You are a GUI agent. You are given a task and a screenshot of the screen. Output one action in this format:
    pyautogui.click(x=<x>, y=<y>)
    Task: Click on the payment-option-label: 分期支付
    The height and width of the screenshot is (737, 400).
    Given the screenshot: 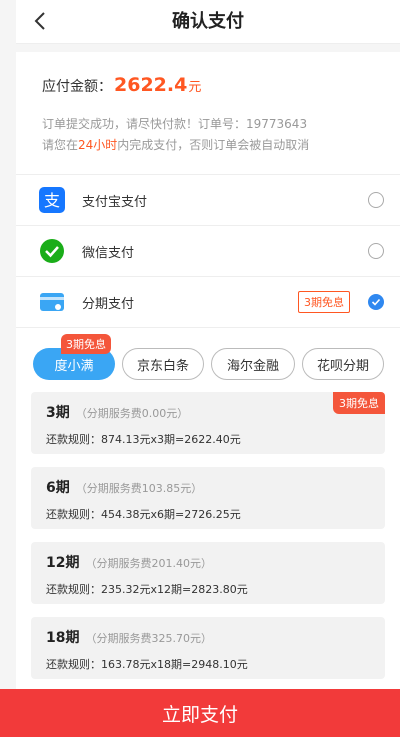 What is the action you would take?
    pyautogui.click(x=108, y=304)
    